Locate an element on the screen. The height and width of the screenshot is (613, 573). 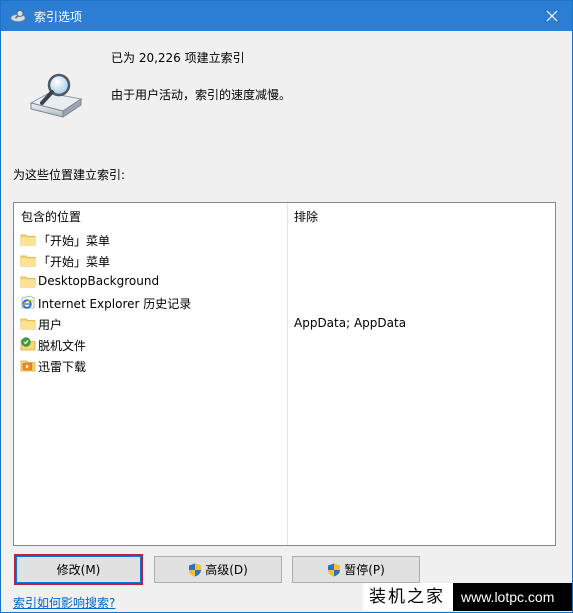
advanced-button: 高级(D) is located at coordinates (218, 569).